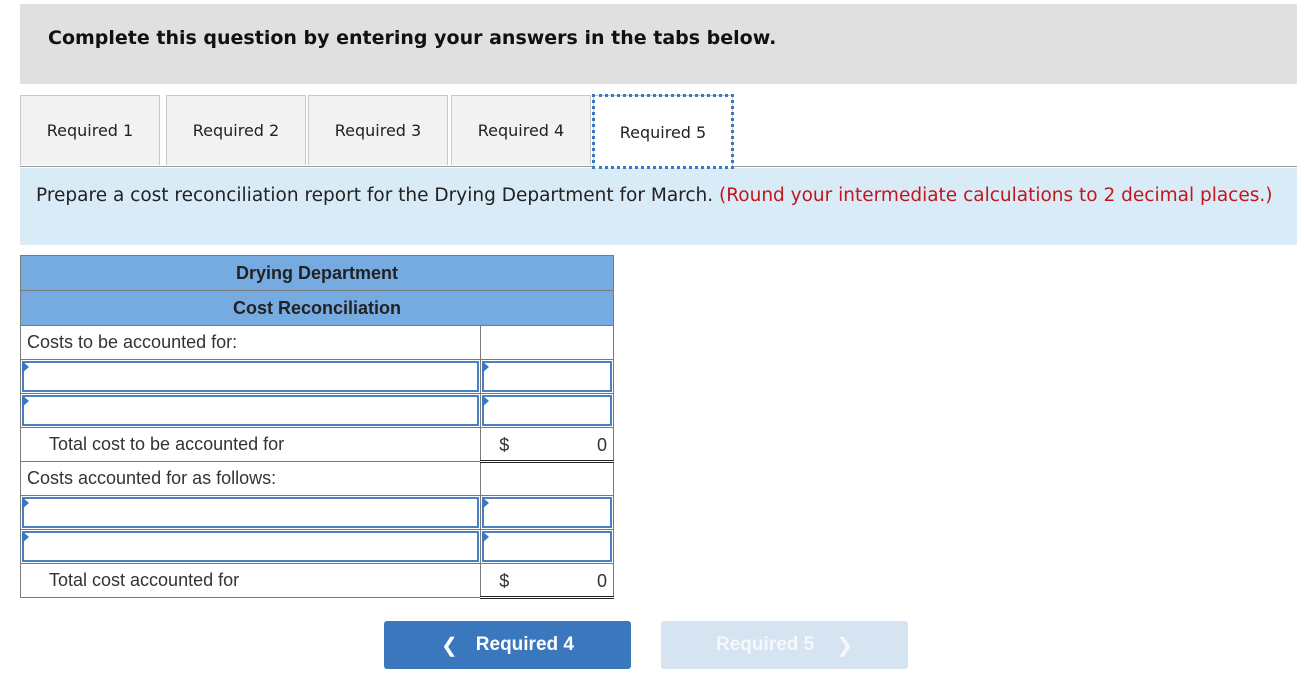 This screenshot has height=686, width=1304. What do you see at coordinates (250, 580) in the screenshot?
I see `total-cost-accounted-label: Total cost accounted for` at bounding box center [250, 580].